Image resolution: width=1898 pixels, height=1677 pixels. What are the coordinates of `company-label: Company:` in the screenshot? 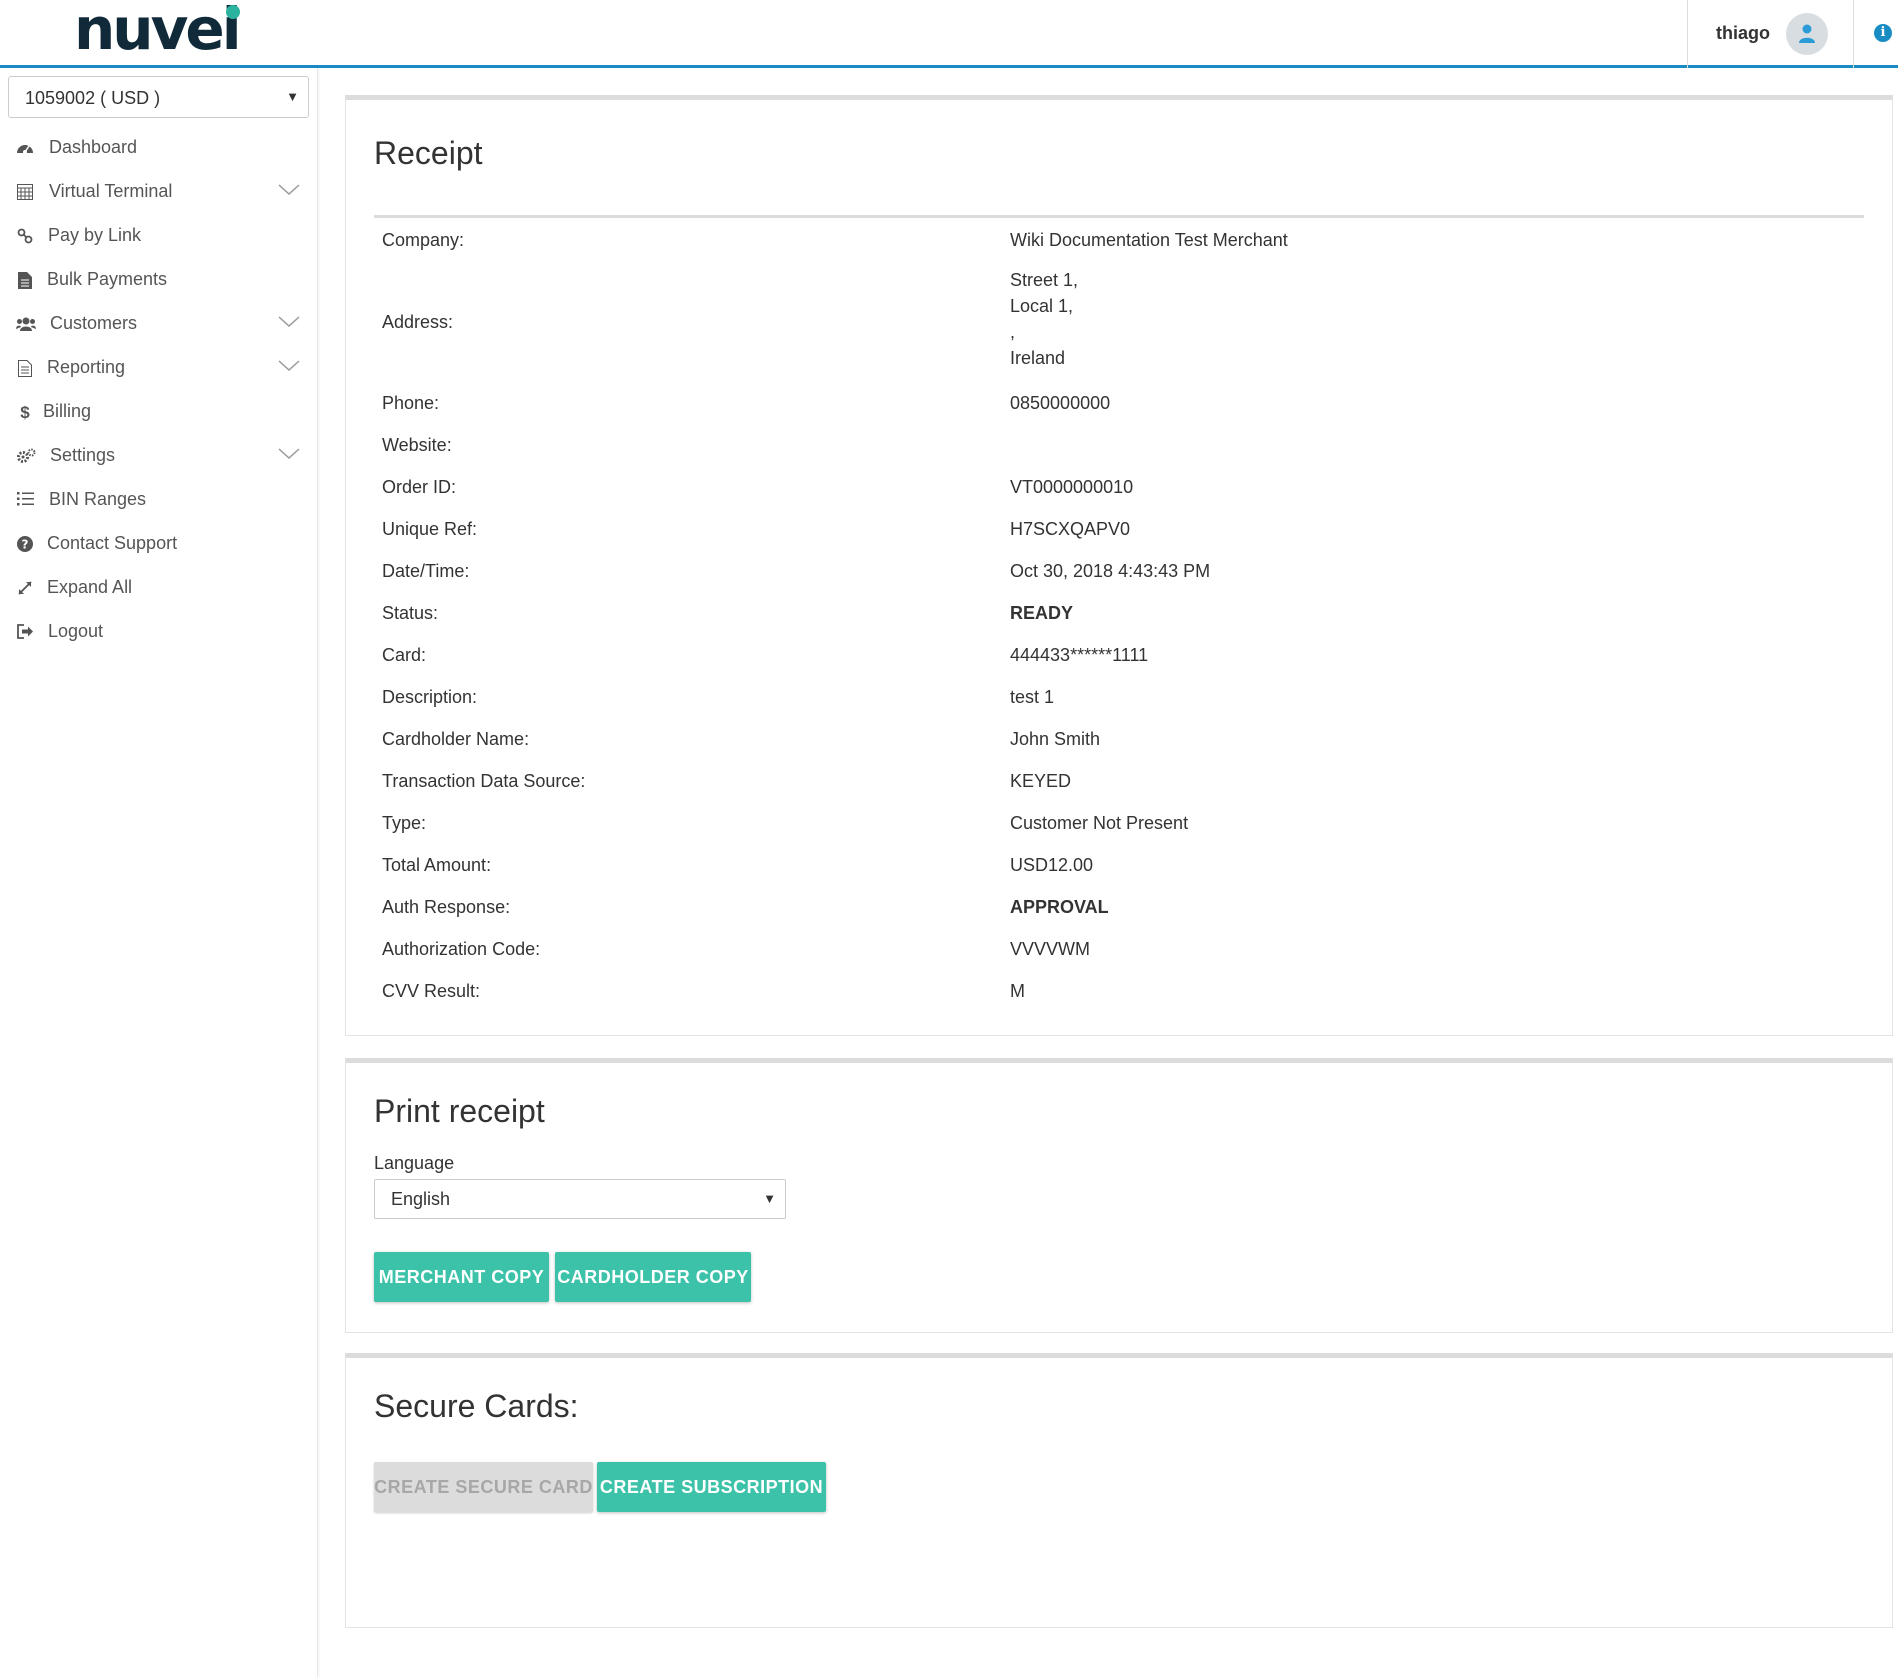 It's located at (423, 240).